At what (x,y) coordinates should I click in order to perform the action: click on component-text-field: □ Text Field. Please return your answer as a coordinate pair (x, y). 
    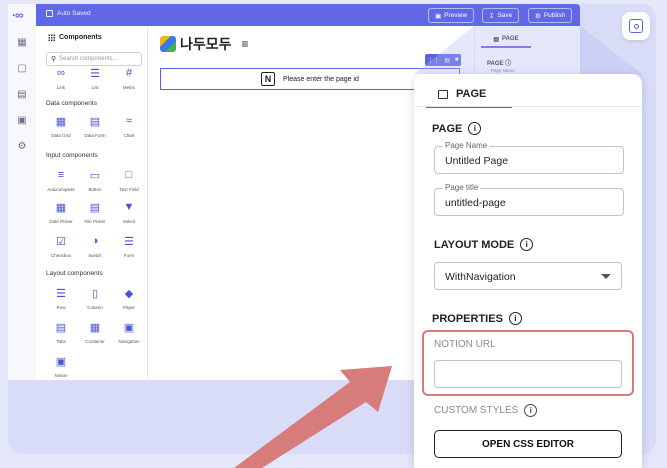
    Looking at the image, I should click on (129, 178).